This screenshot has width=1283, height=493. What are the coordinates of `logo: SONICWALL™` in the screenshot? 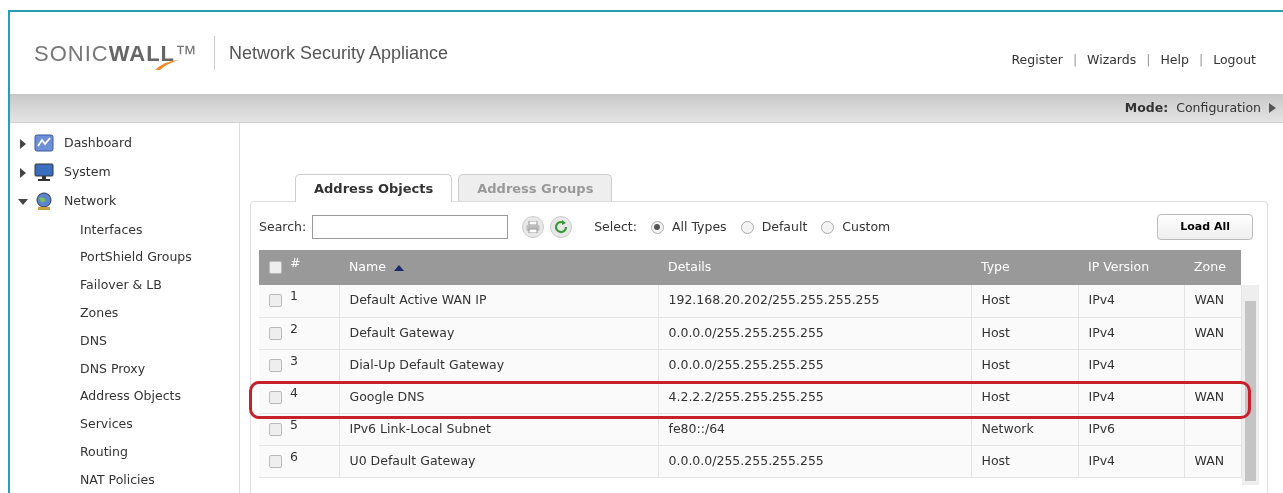 It's located at (116, 53).